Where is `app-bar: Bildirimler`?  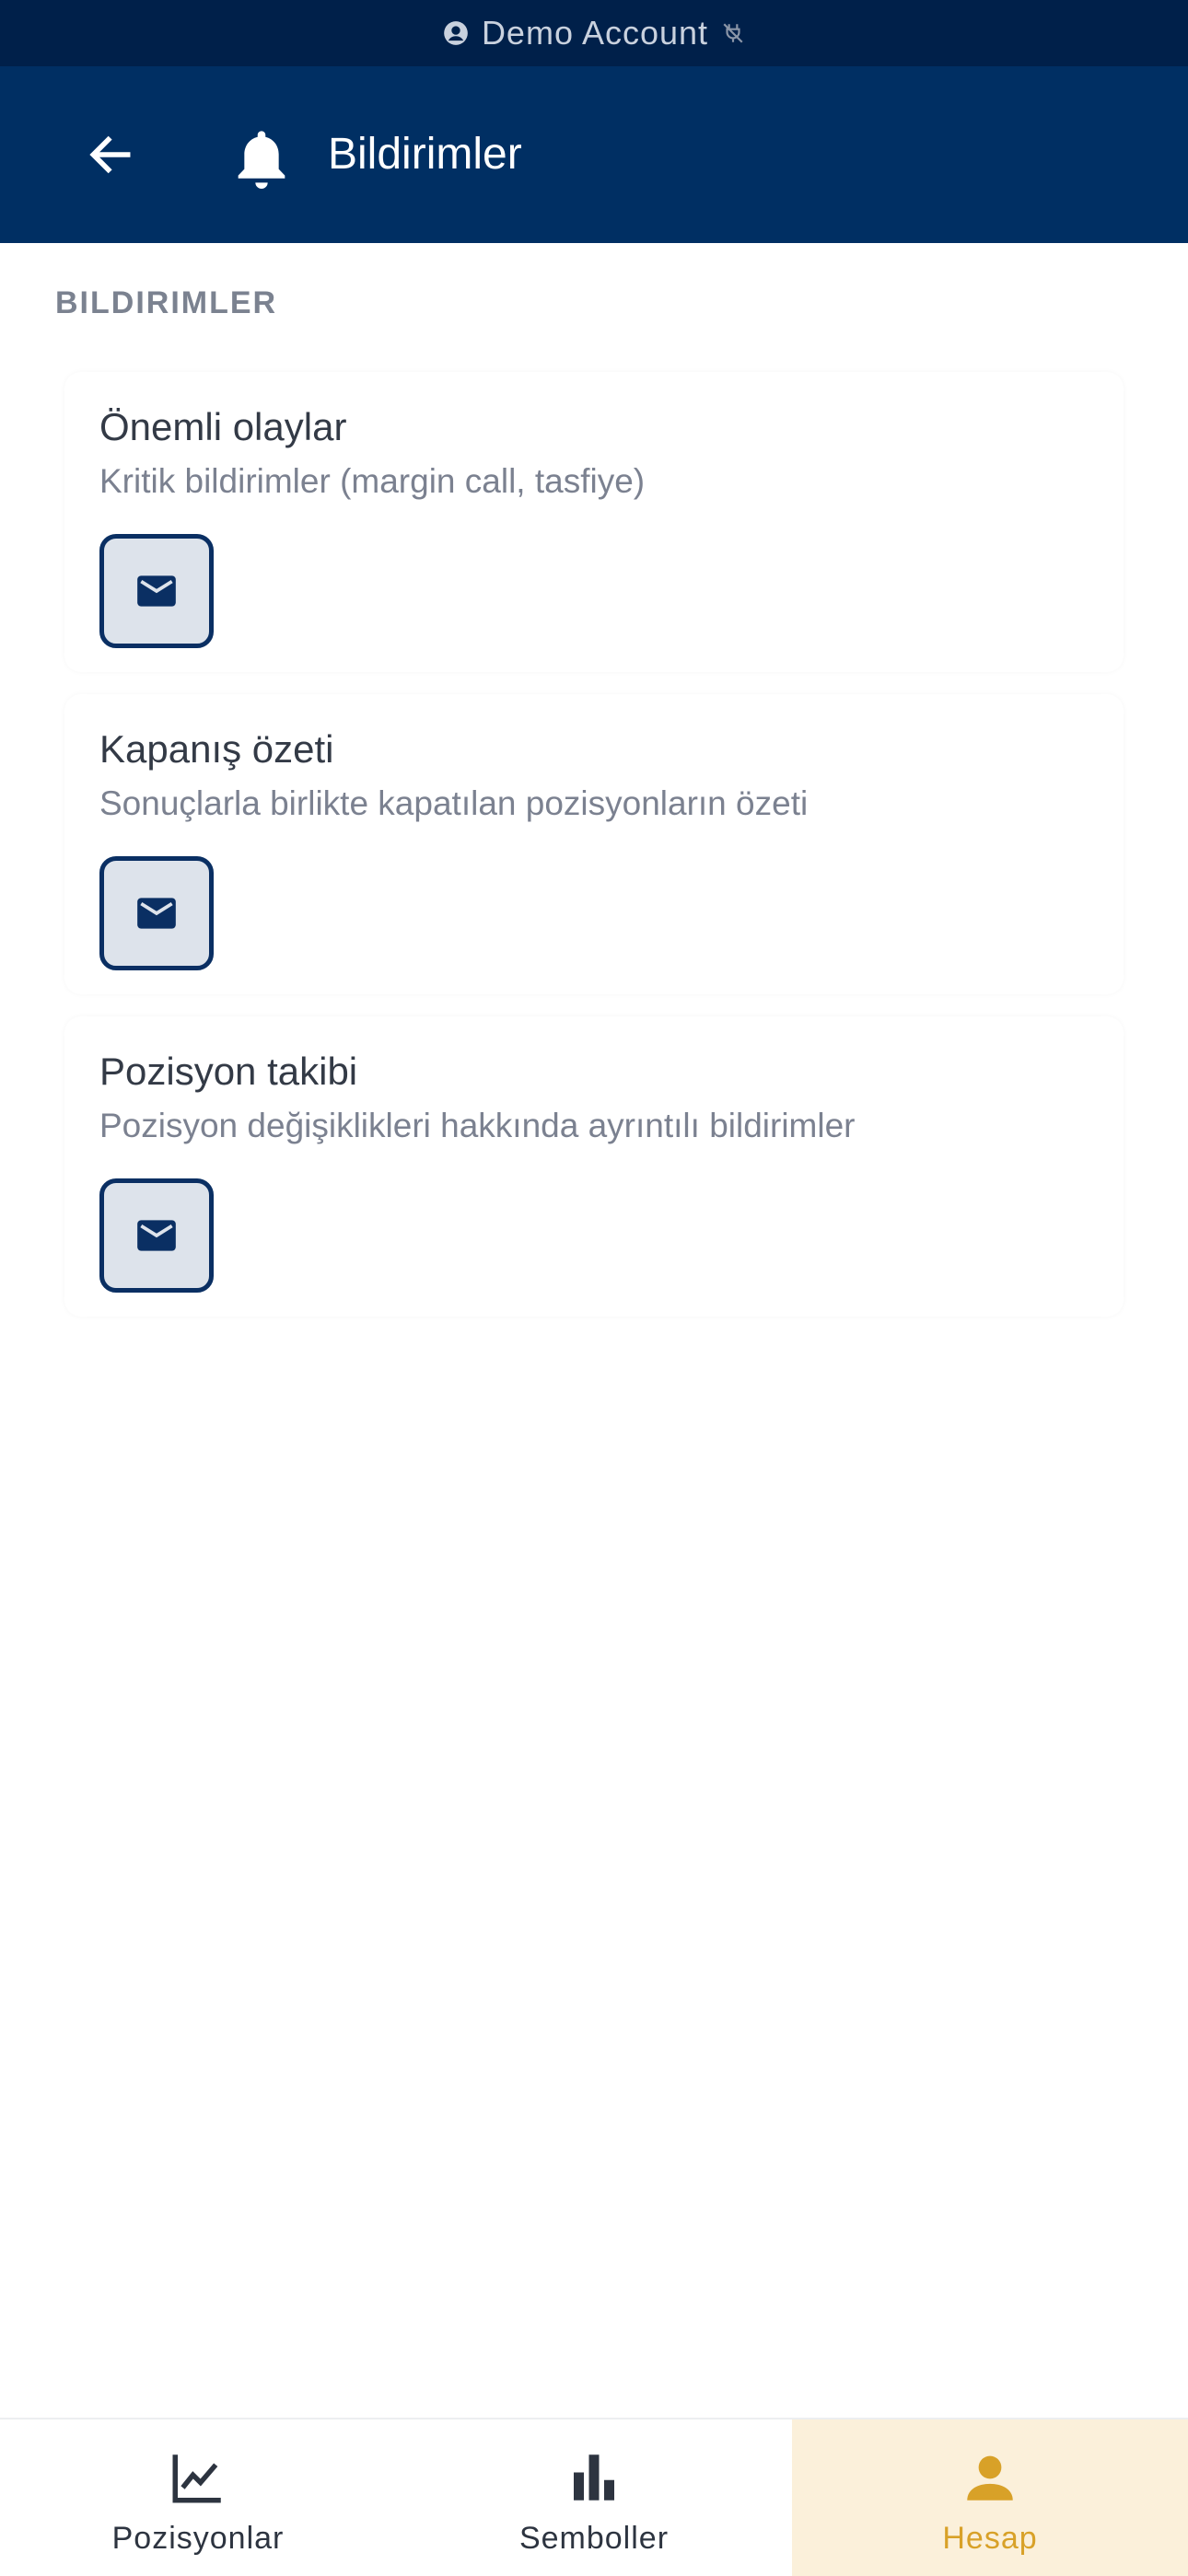 app-bar: Bildirimler is located at coordinates (594, 154).